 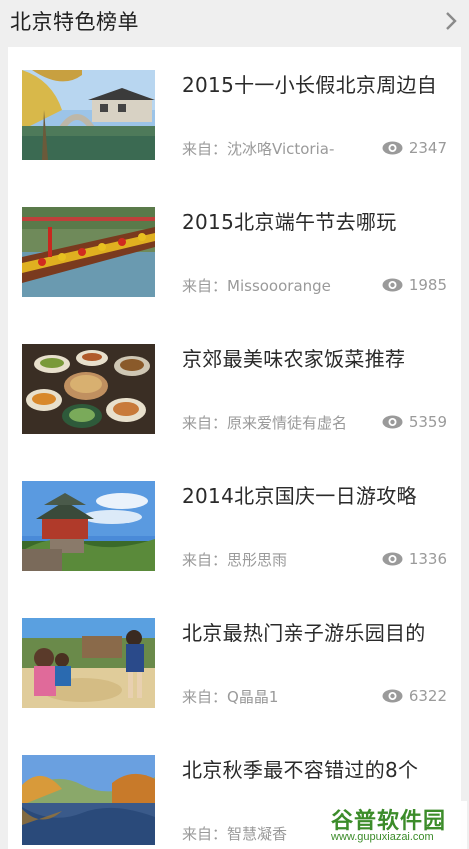 I want to click on view-count: 1985, so click(x=414, y=285).